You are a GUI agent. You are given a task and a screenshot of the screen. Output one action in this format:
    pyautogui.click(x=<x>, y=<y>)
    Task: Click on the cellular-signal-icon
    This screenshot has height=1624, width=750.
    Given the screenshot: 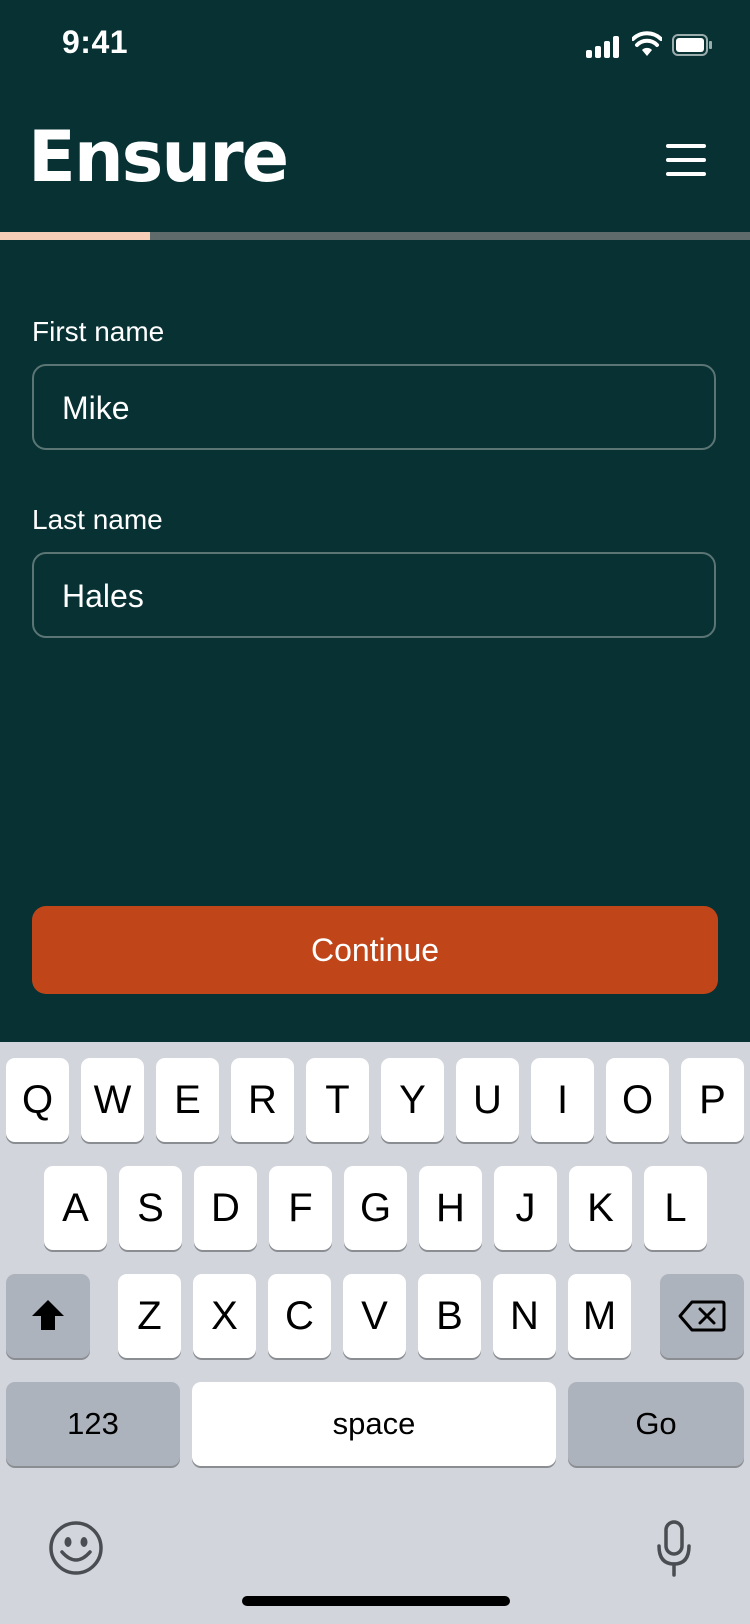 What is the action you would take?
    pyautogui.click(x=604, y=47)
    